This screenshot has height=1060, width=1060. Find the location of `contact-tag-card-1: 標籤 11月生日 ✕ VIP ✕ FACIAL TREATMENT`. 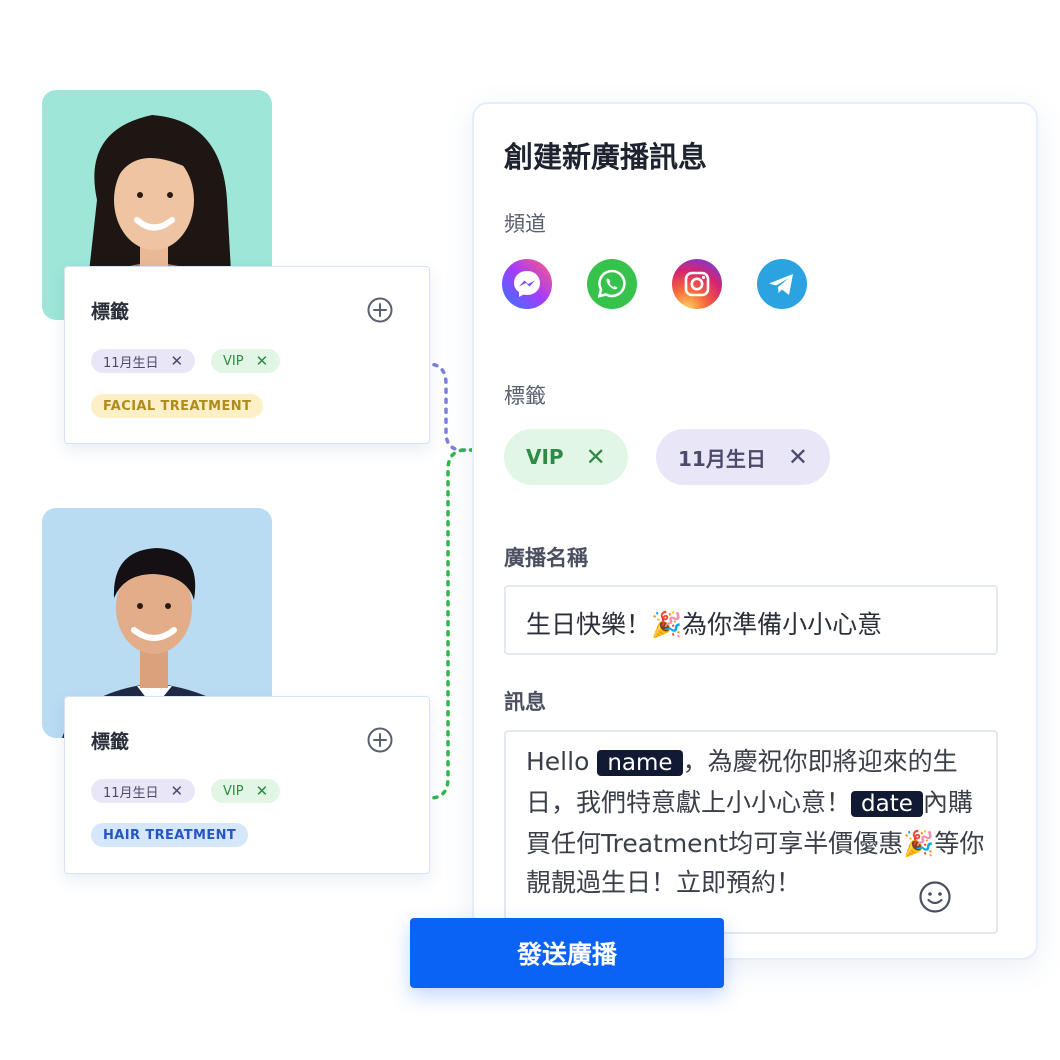

contact-tag-card-1: 標籤 11月生日 ✕ VIP ✕ FACIAL TREATMENT is located at coordinates (247, 355).